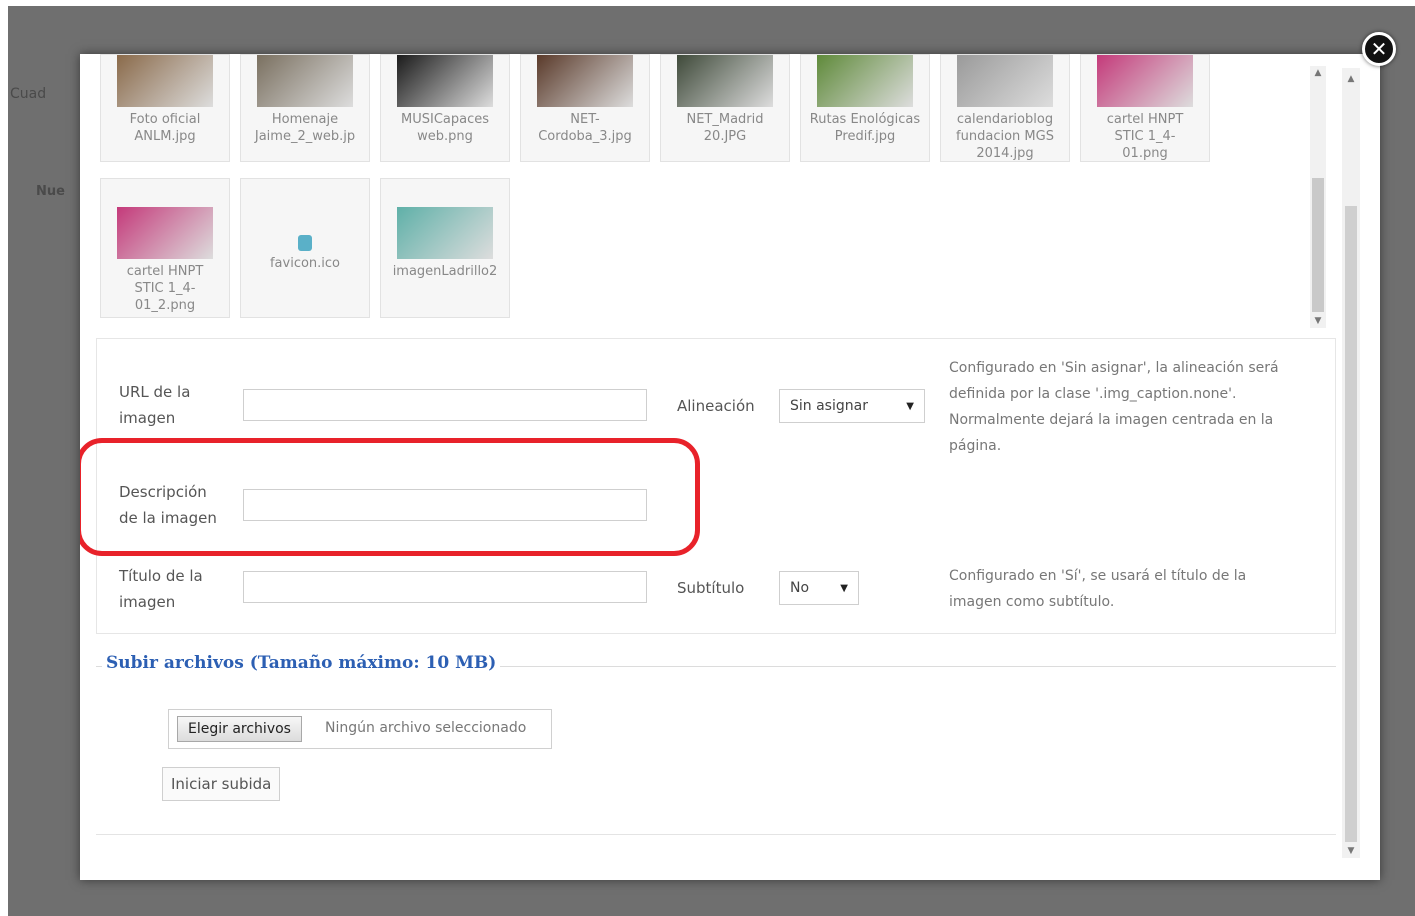 This screenshot has width=1415, height=916. I want to click on alignment-label: Alineación, so click(716, 406).